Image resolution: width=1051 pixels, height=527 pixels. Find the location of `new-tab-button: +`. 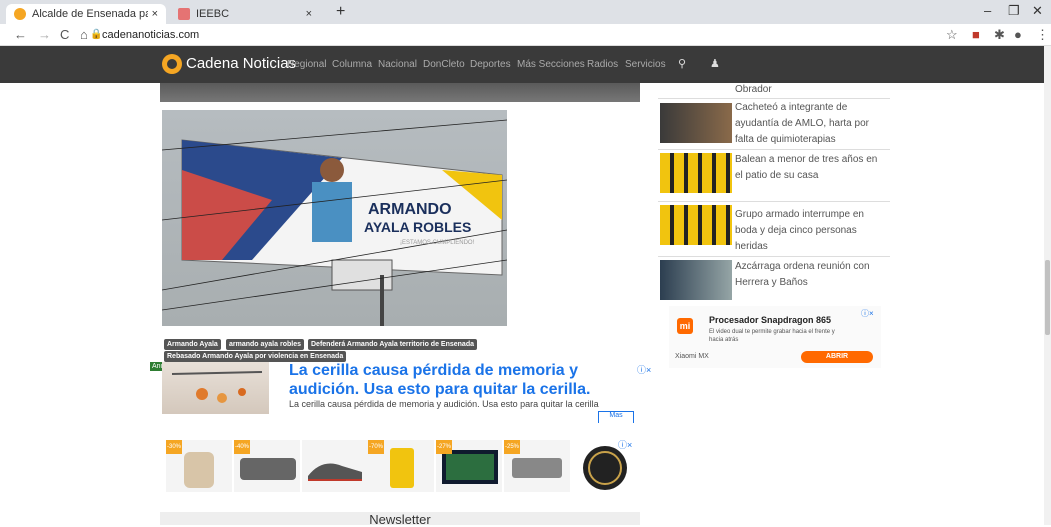

new-tab-button: + is located at coordinates (340, 12).